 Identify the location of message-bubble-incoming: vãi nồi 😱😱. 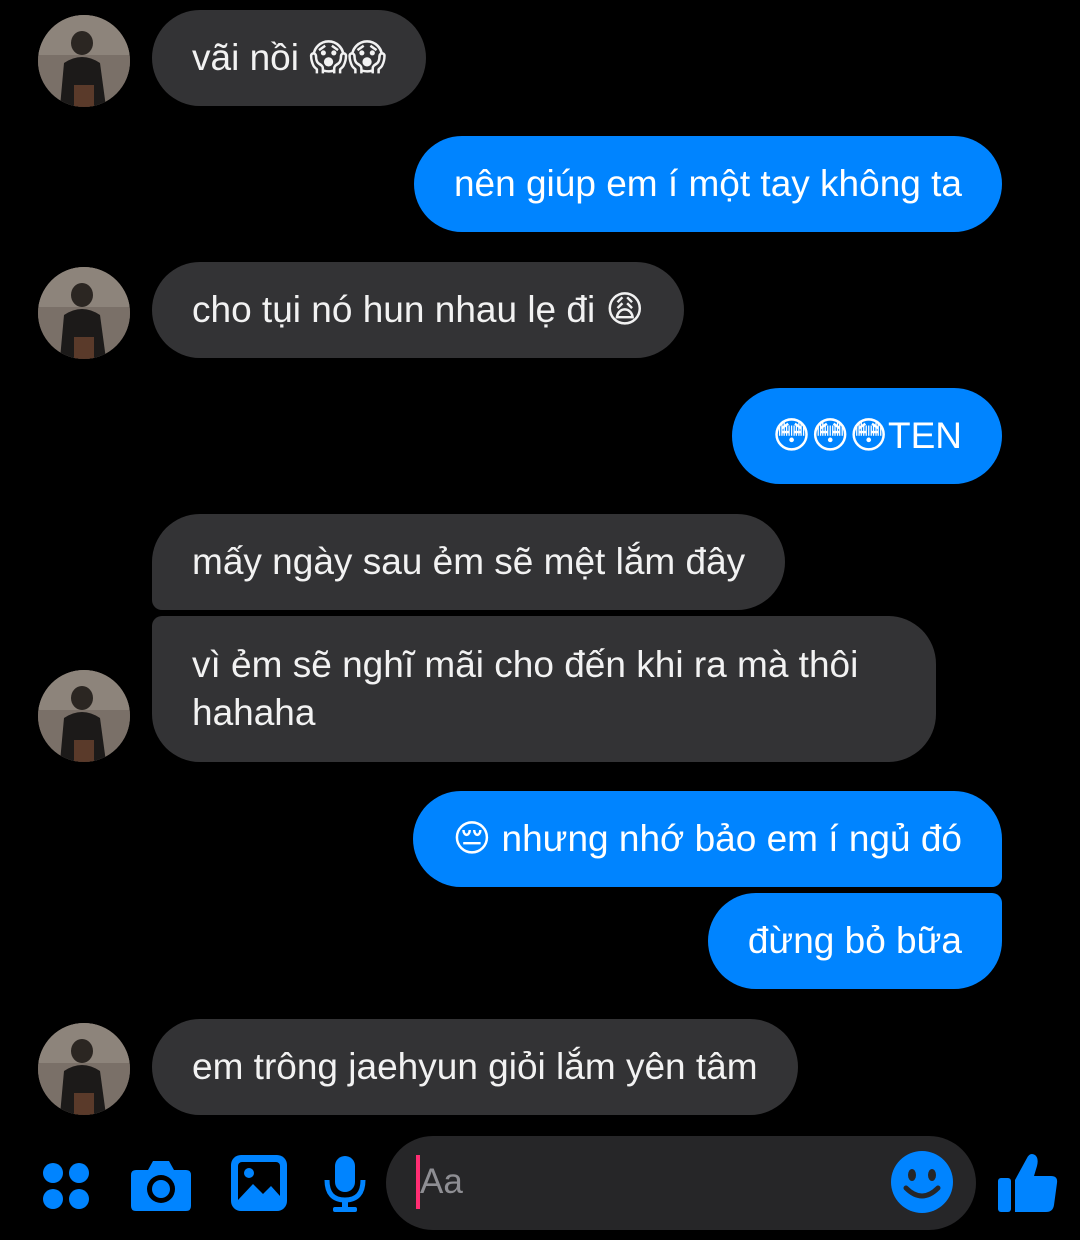
(289, 58).